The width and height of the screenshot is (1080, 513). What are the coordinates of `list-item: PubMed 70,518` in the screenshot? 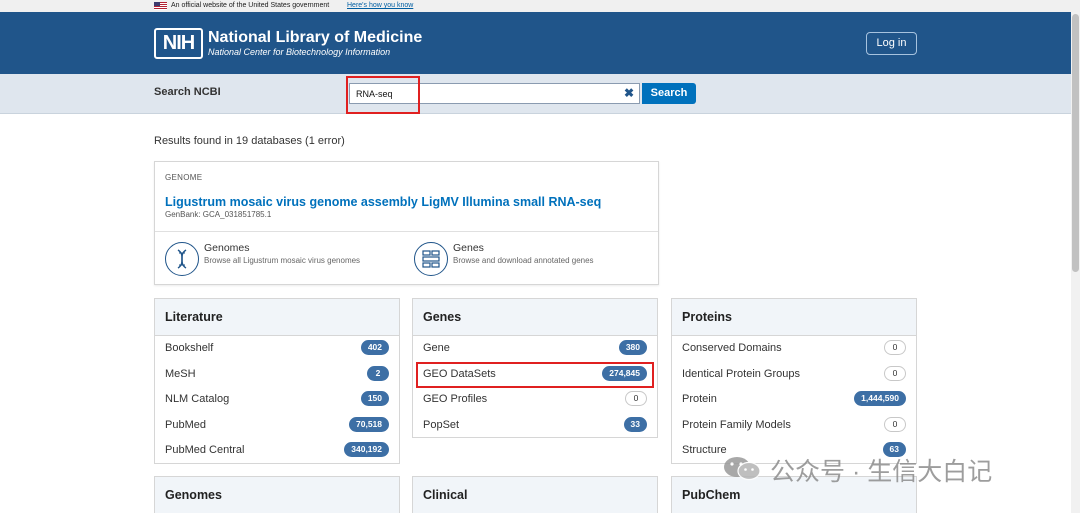 It's located at (277, 426).